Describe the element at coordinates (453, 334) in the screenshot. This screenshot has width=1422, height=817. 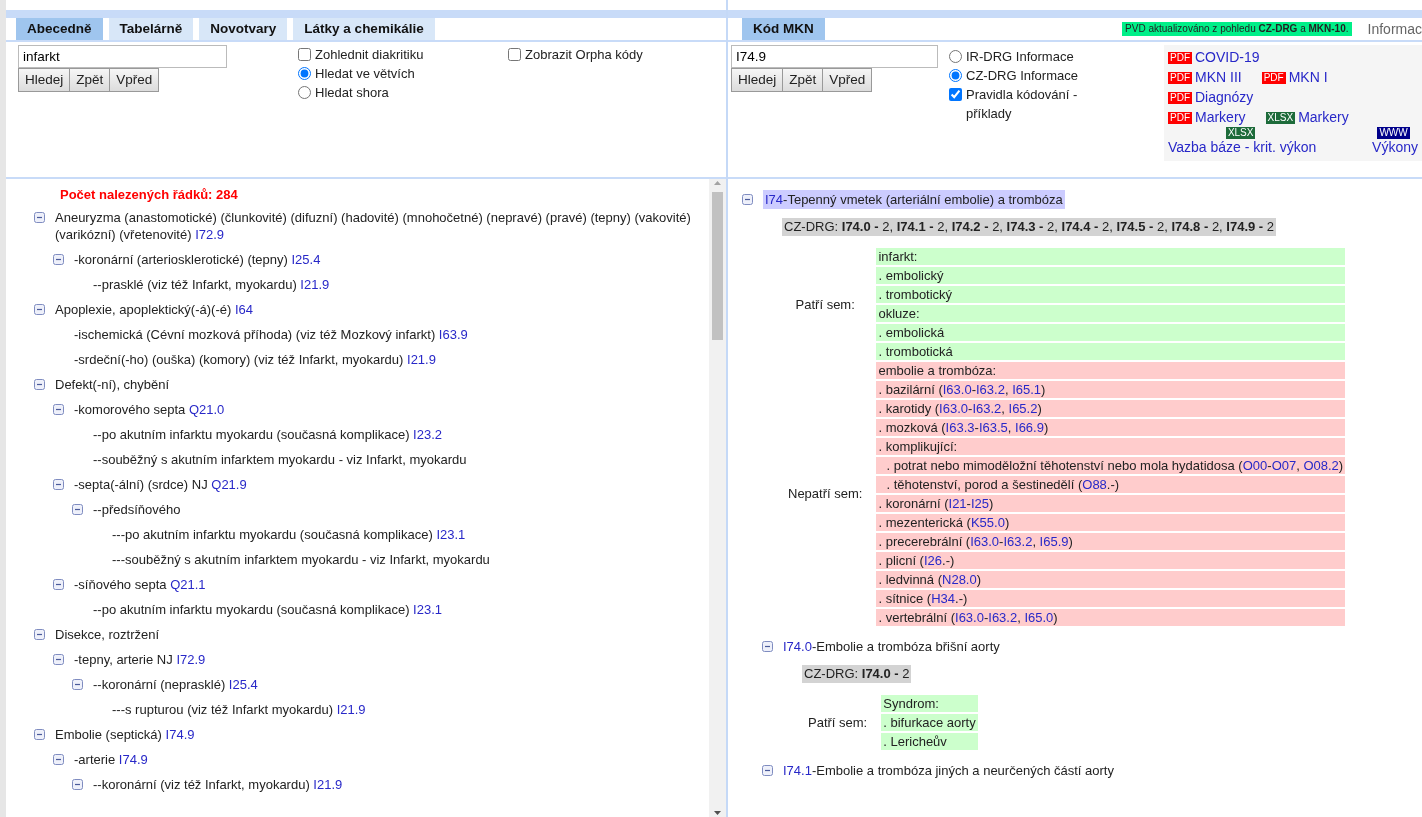
I see `code-link: I63.9` at that location.